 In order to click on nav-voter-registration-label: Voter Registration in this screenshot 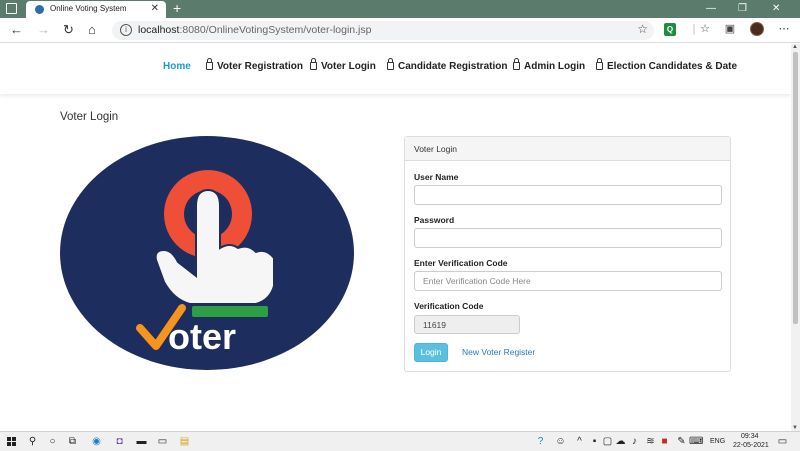, I will do `click(260, 66)`.